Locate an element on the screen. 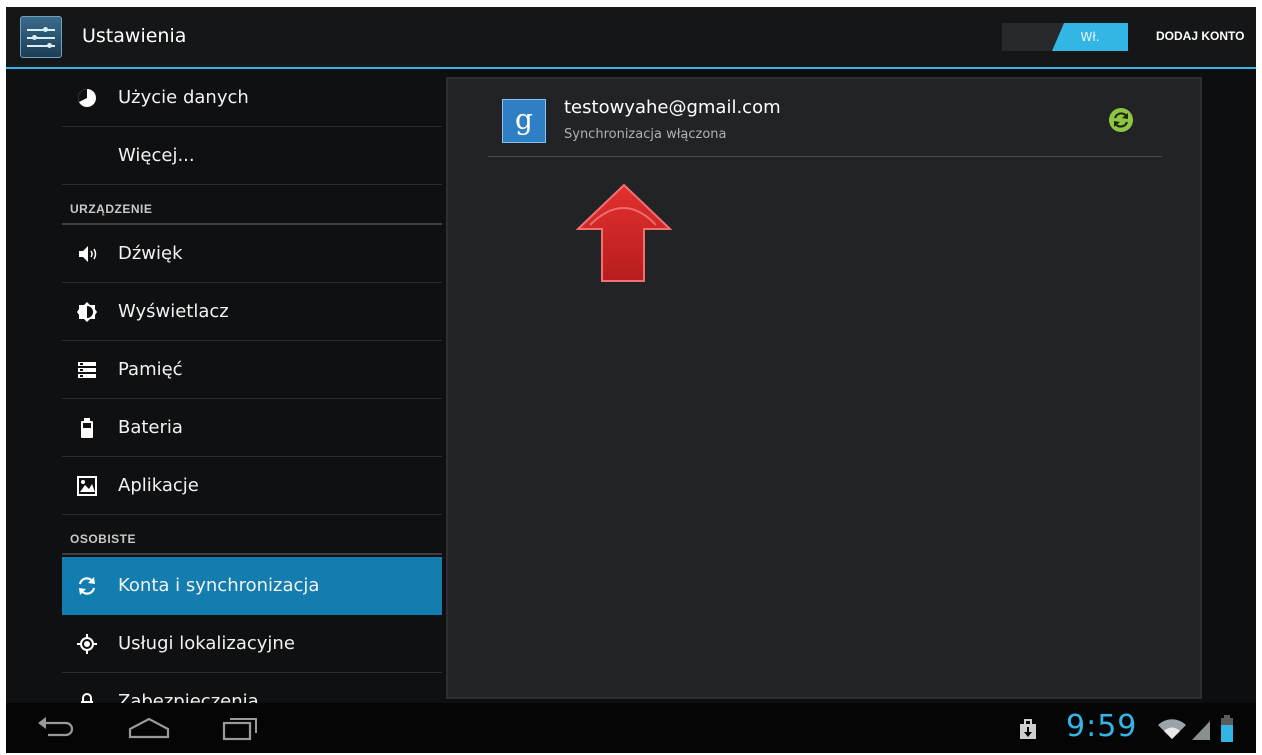  sound-icon is located at coordinates (88, 254).